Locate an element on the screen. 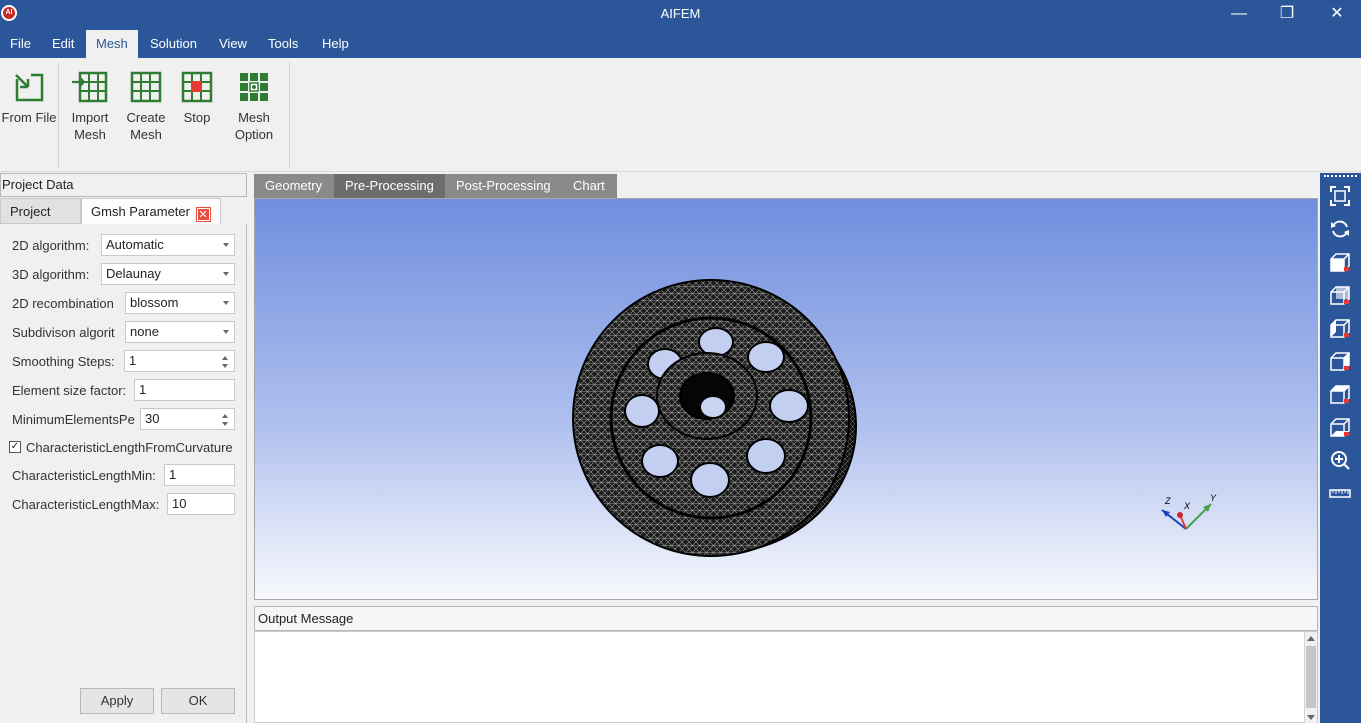 The image size is (1361, 723). tab-gmsh-parameter: Gmsh Parameter ✕ is located at coordinates (151, 211).